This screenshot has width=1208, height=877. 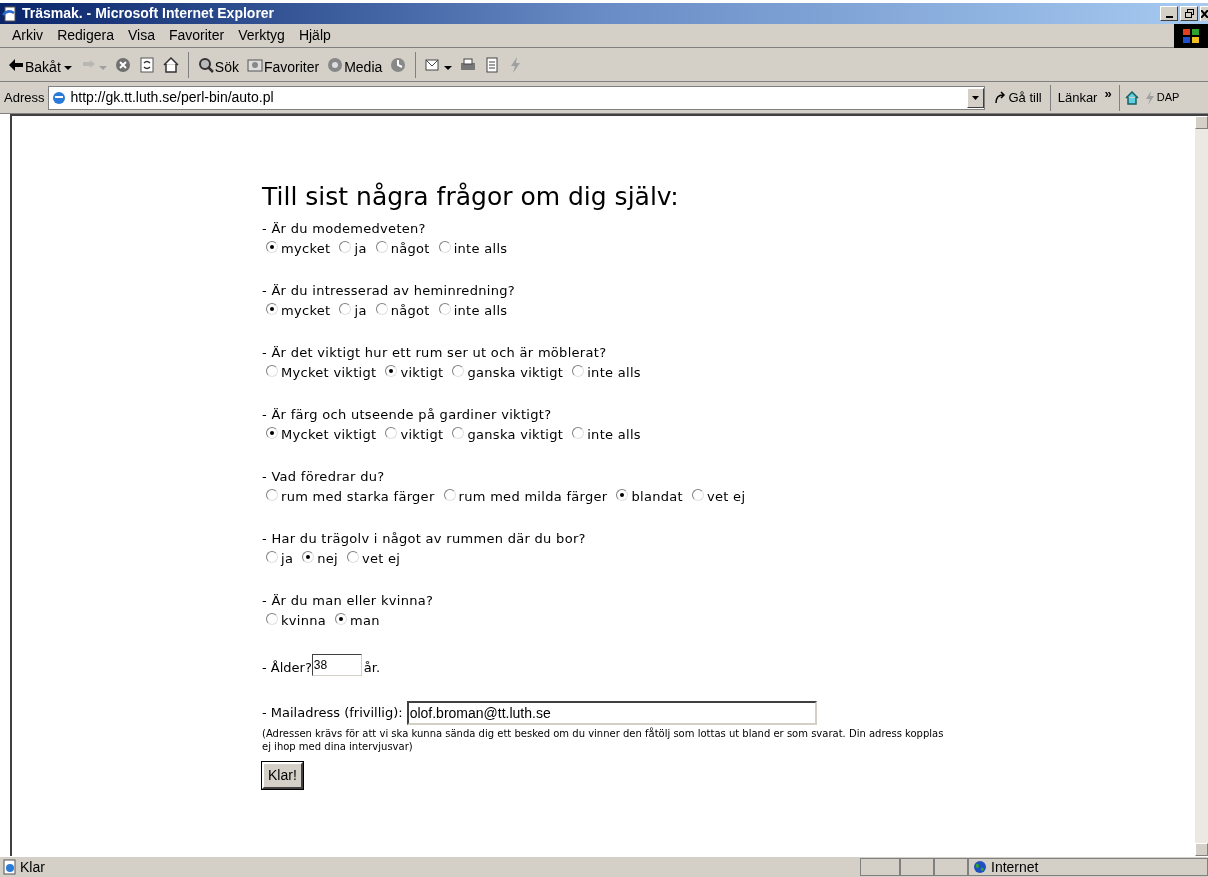 What do you see at coordinates (282, 775) in the screenshot?
I see `submit-button: Klar!` at bounding box center [282, 775].